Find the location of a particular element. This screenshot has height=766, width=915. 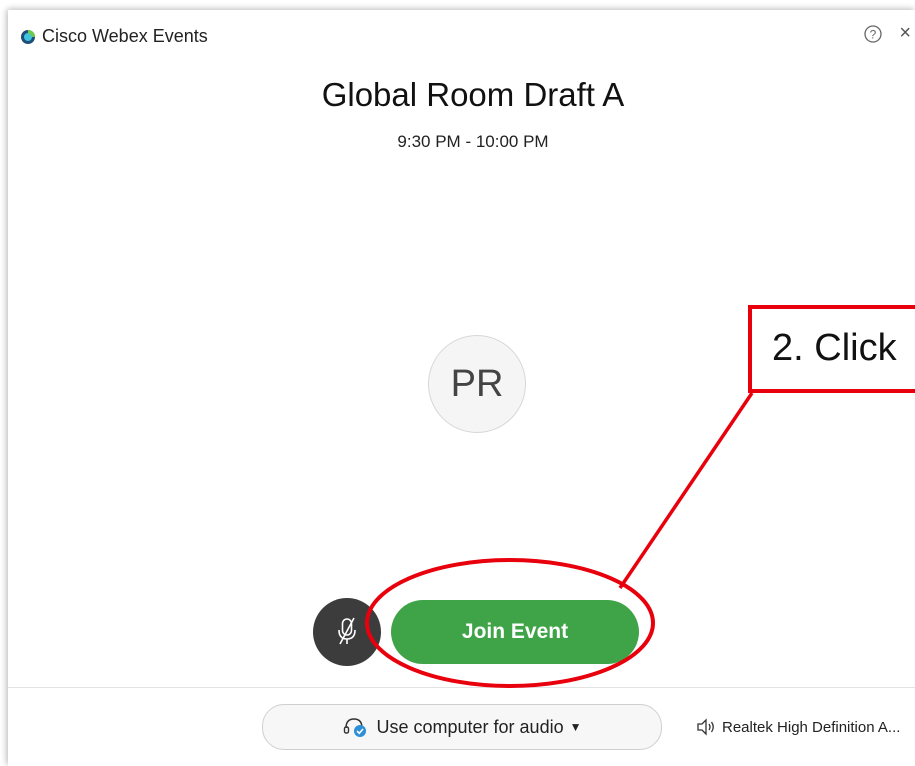

audio-select-label: Use computer for audio is located at coordinates (470, 726).